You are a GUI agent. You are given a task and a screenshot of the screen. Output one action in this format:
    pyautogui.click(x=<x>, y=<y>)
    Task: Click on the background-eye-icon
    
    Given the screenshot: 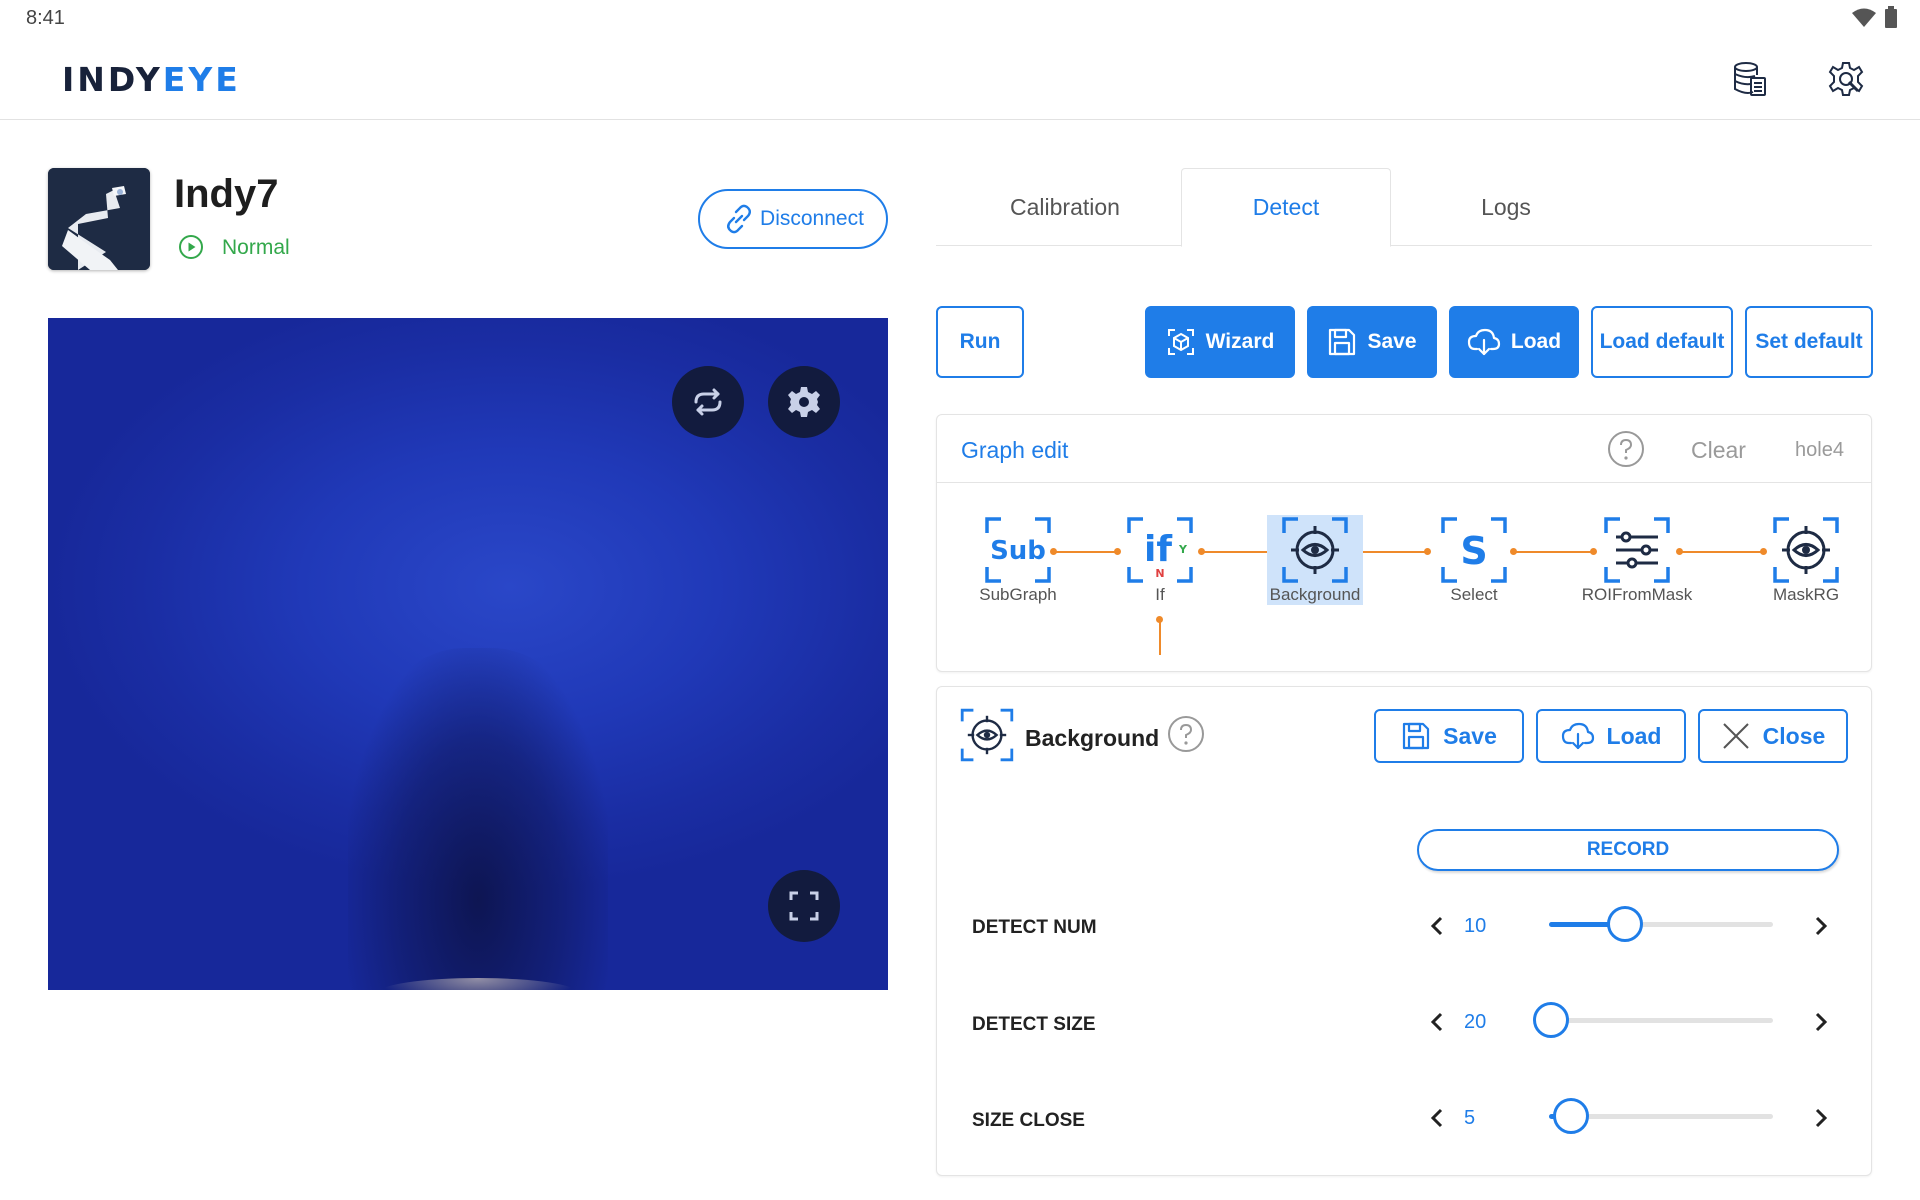 What is the action you would take?
    pyautogui.click(x=1315, y=550)
    